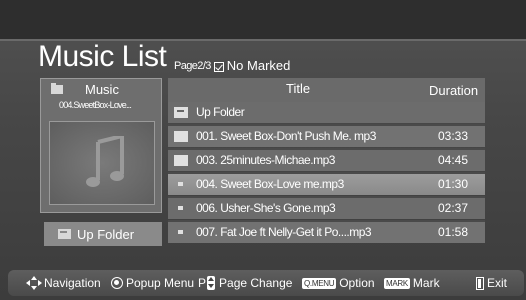 This screenshot has width=526, height=300. What do you see at coordinates (220, 112) in the screenshot?
I see `list-item-name: Up Folder` at bounding box center [220, 112].